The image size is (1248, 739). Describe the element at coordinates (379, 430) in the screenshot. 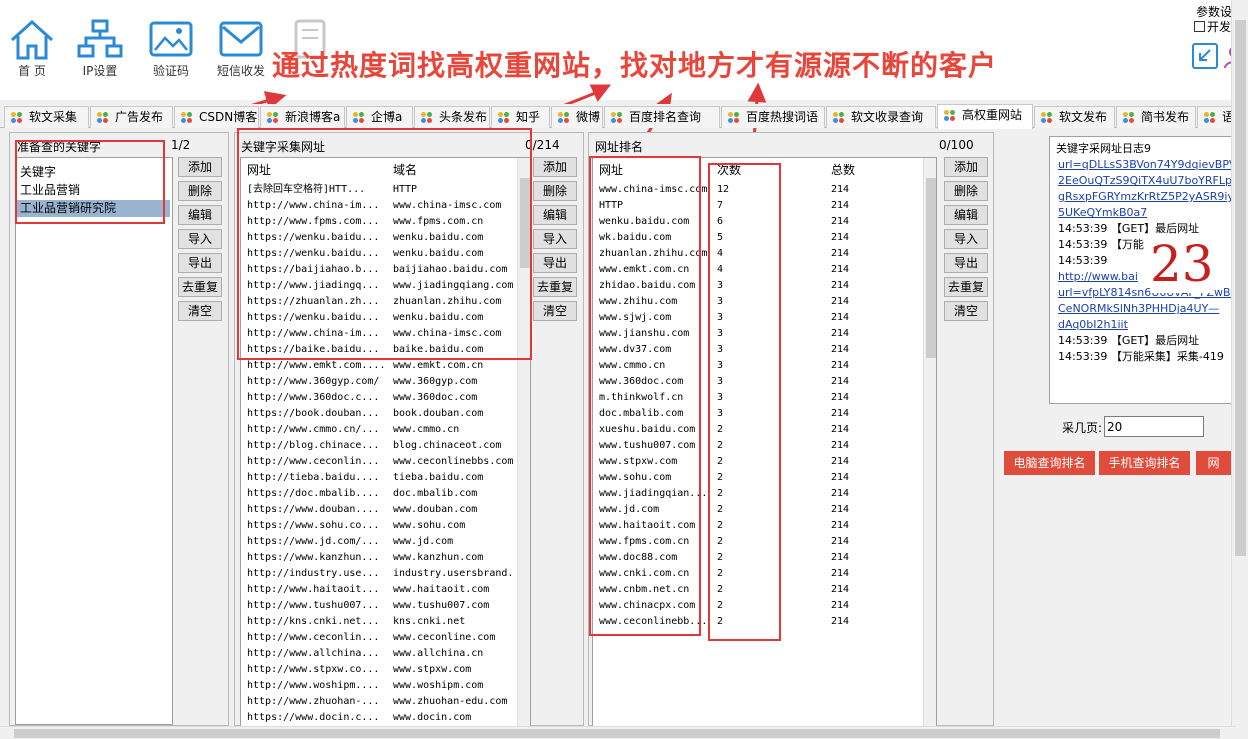

I see `table-row: http://www.cmmo.cn/... www.cmmo.cn` at that location.